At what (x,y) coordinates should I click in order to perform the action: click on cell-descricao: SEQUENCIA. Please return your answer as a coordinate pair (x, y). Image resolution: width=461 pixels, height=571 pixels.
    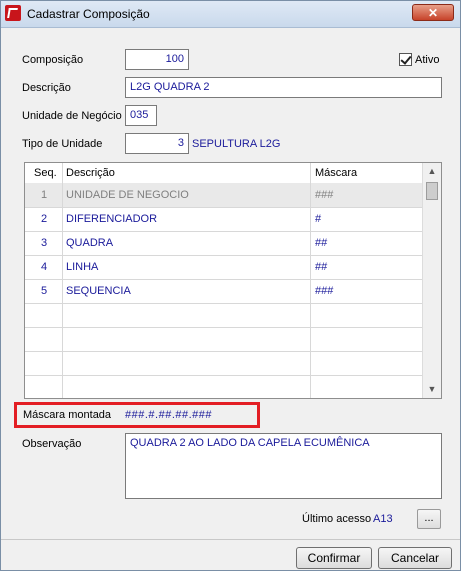
    Looking at the image, I should click on (98, 291).